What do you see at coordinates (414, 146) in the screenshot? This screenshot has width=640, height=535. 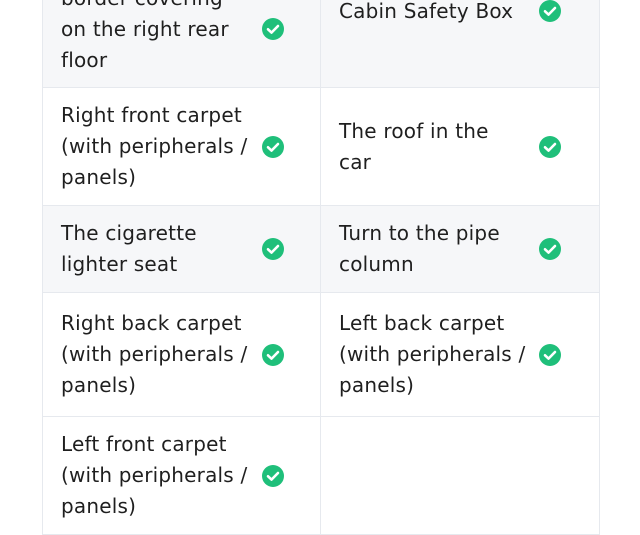 I see `item-label: The roof in the car` at bounding box center [414, 146].